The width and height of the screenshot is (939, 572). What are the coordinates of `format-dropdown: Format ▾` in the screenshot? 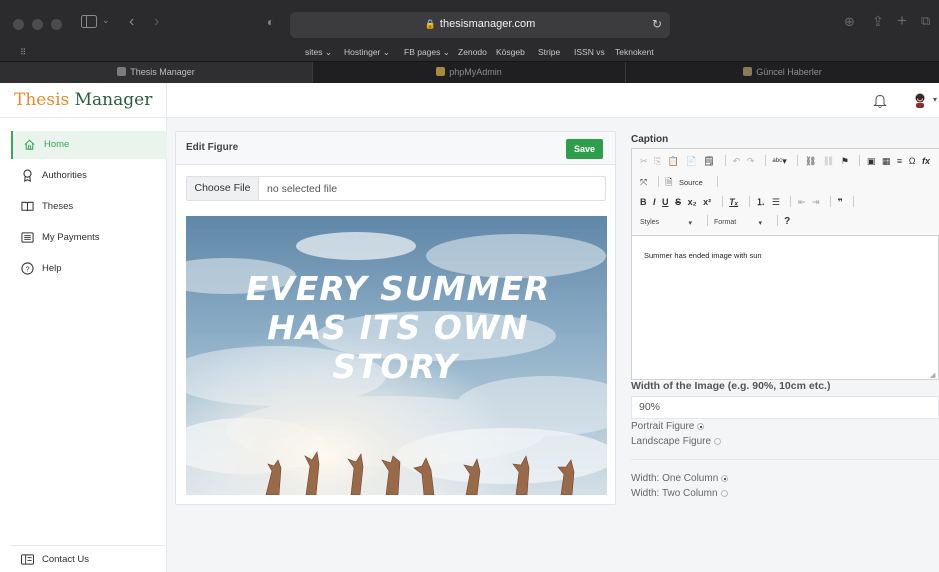 It's located at (740, 223).